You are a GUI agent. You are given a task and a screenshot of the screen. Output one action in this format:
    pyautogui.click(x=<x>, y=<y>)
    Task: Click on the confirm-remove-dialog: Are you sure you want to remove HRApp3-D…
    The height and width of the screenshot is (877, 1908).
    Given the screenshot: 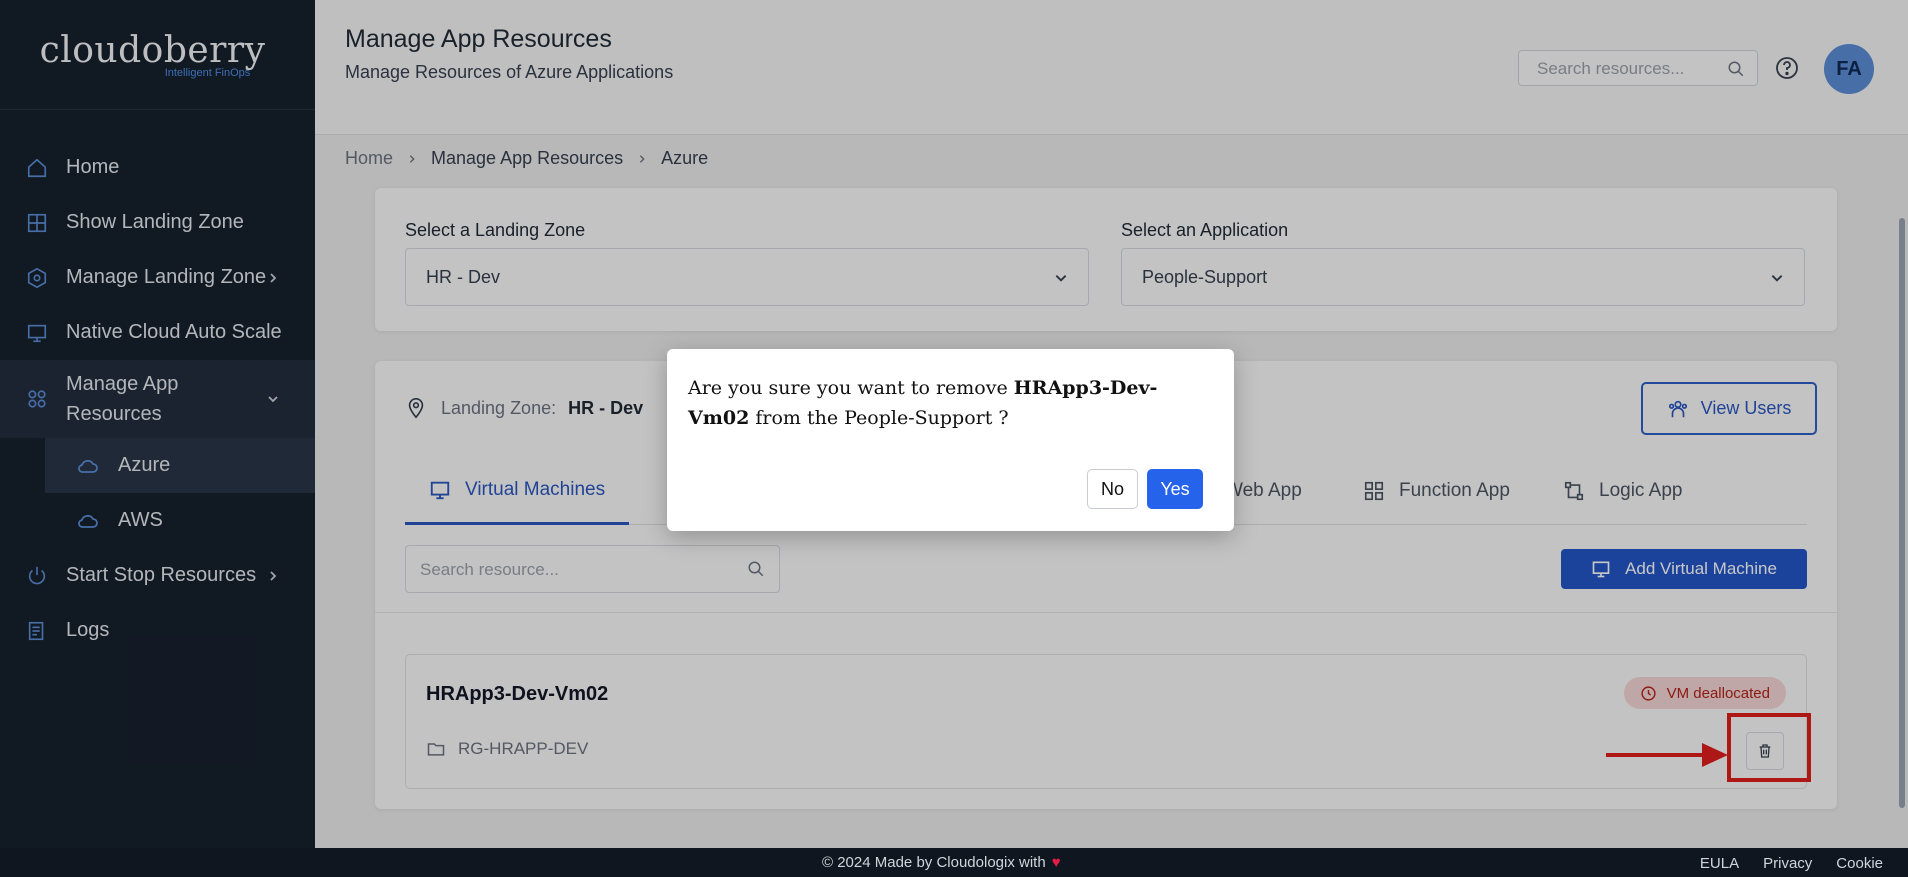 What is the action you would take?
    pyautogui.click(x=950, y=440)
    